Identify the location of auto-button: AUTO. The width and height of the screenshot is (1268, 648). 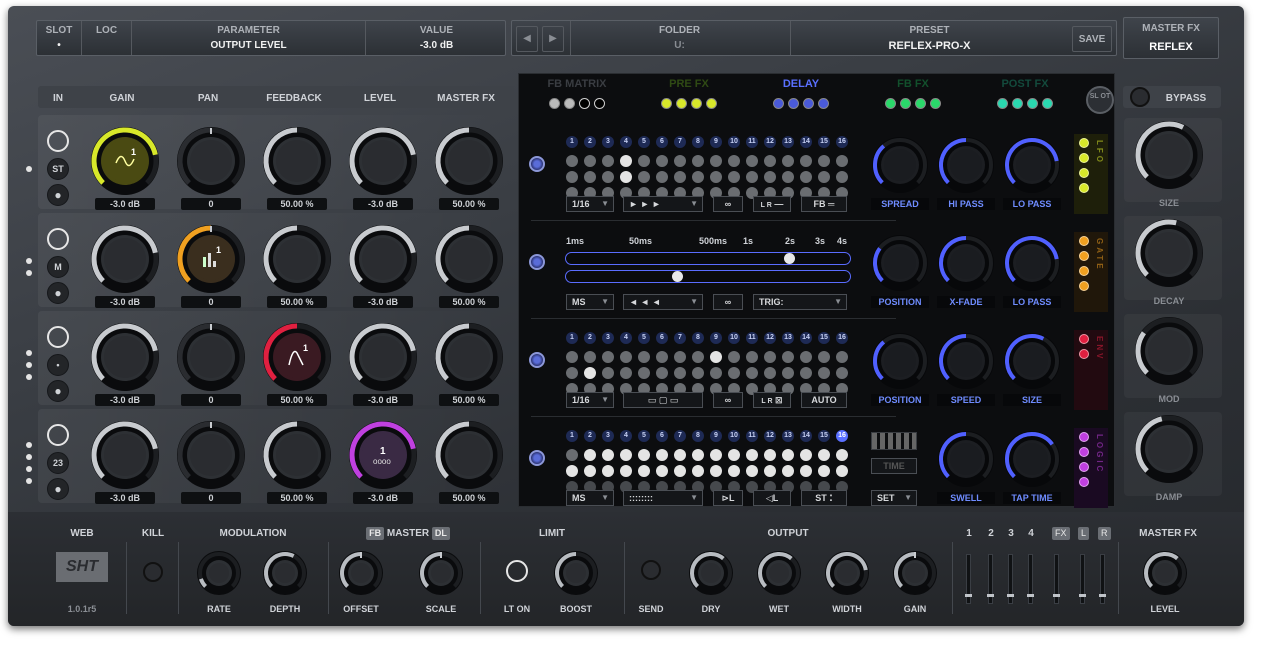
(824, 400).